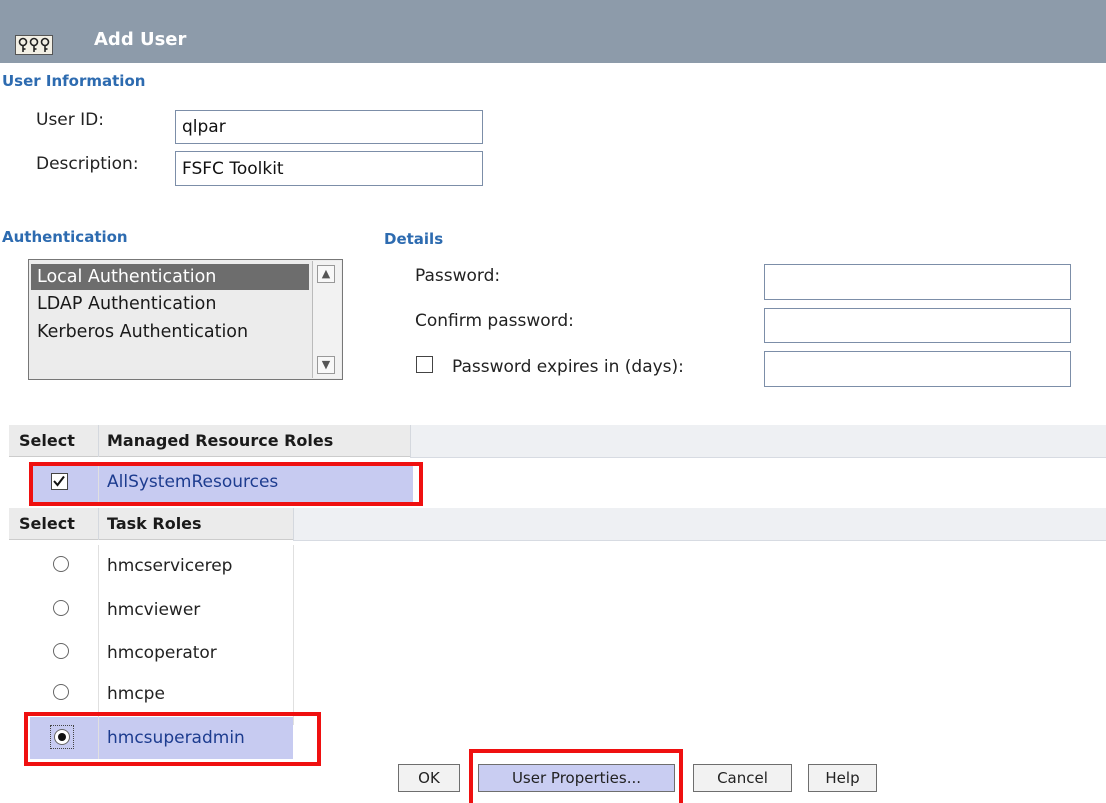 This screenshot has width=1106, height=803. Describe the element at coordinates (329, 168) in the screenshot. I see `description-field` at that location.